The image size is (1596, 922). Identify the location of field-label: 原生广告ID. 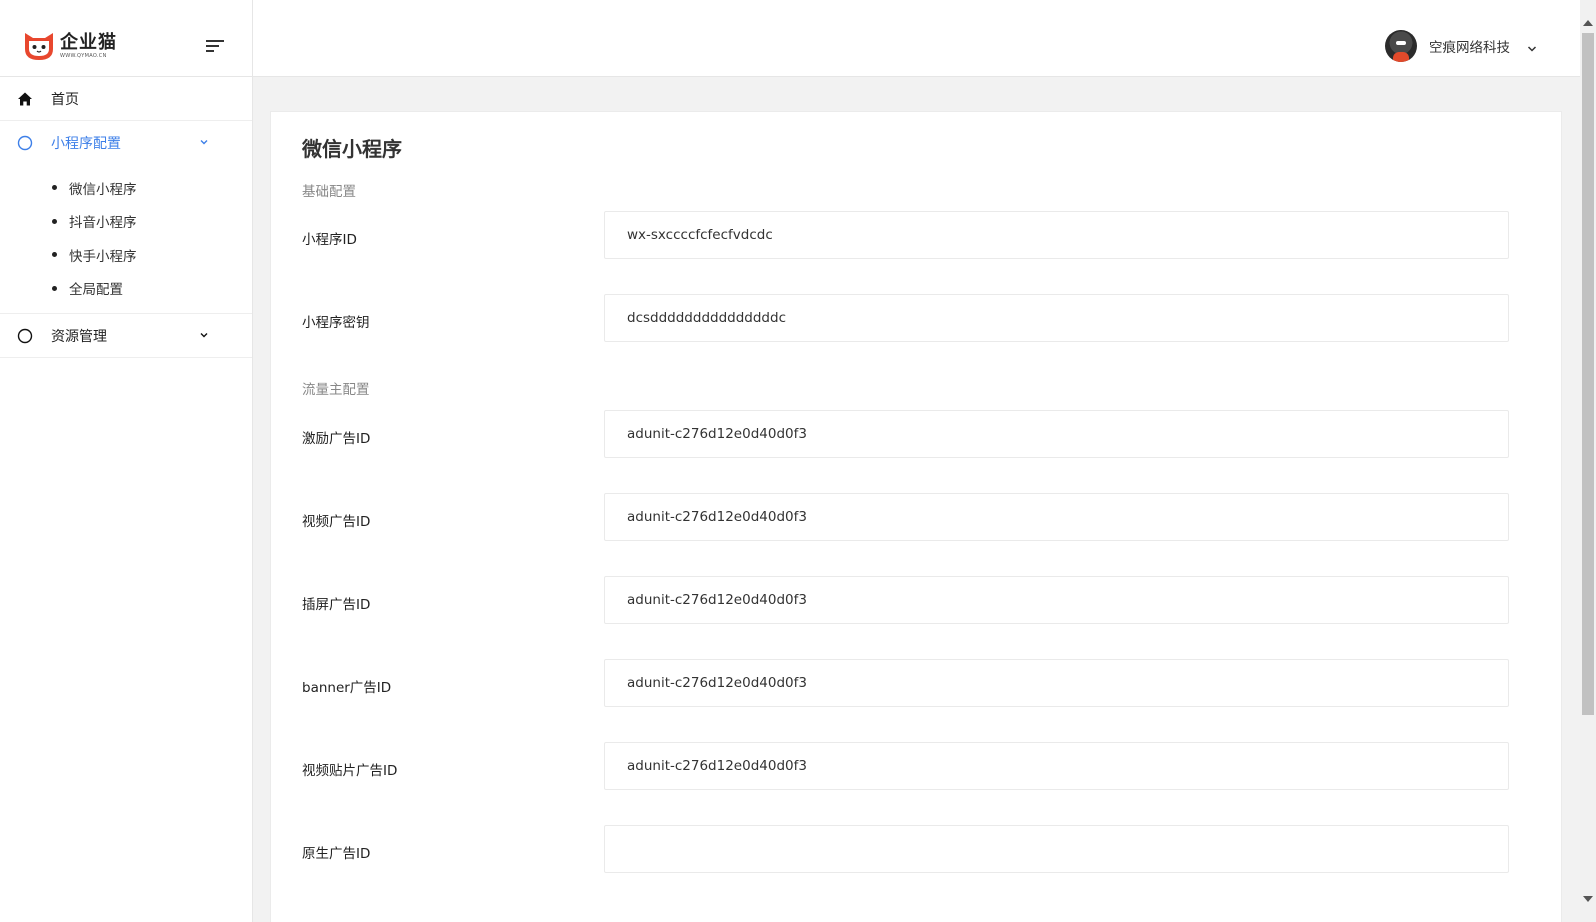
(336, 854).